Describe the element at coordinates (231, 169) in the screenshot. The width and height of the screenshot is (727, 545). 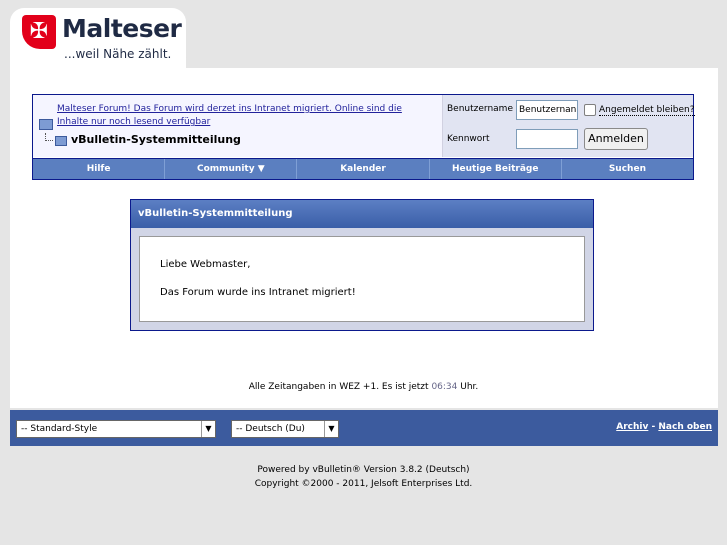
I see `menu-item-community: Community ▼` at that location.